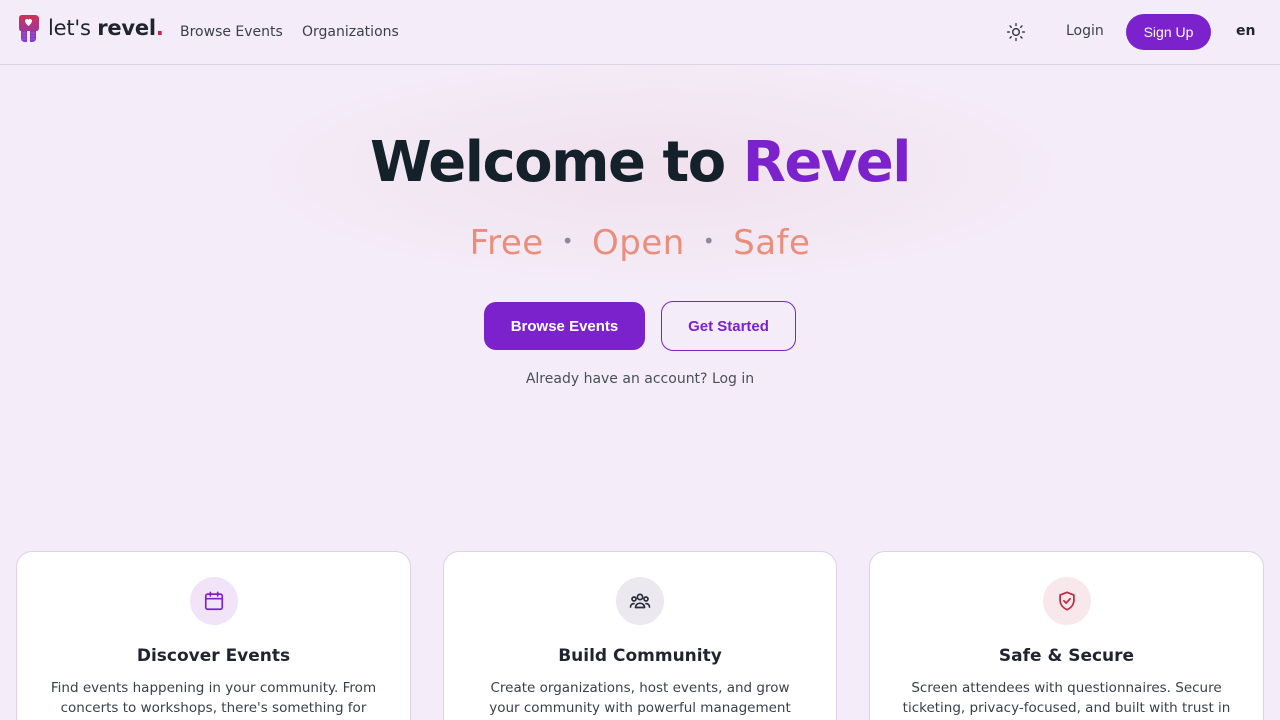  Describe the element at coordinates (772, 243) in the screenshot. I see `tagline-safe: Safe` at that location.